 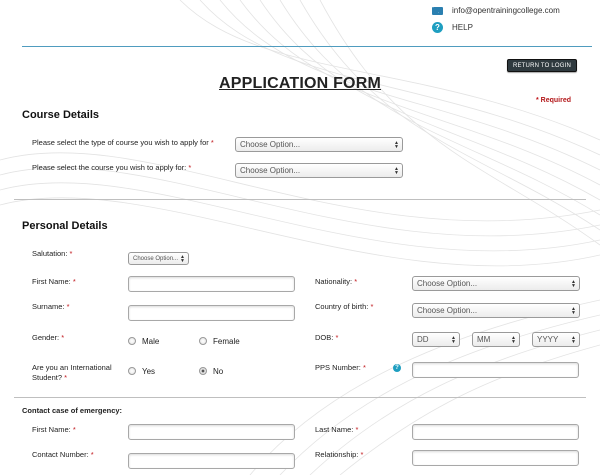 I want to click on salutation-select: Choose Option... ▲ ▼, so click(x=158, y=258).